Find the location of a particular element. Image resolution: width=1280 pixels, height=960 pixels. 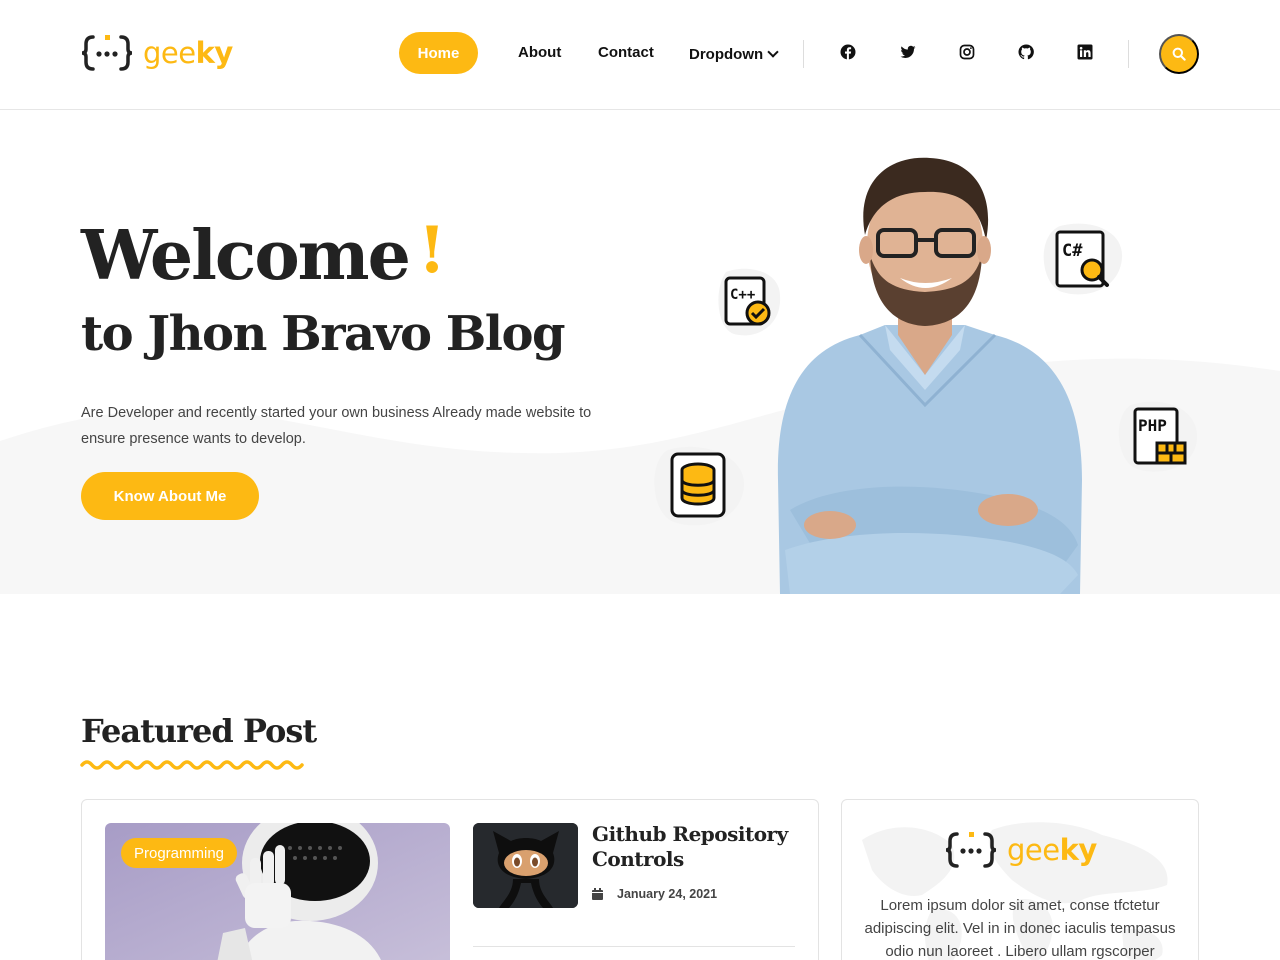

nav-contact: Contact is located at coordinates (626, 52).